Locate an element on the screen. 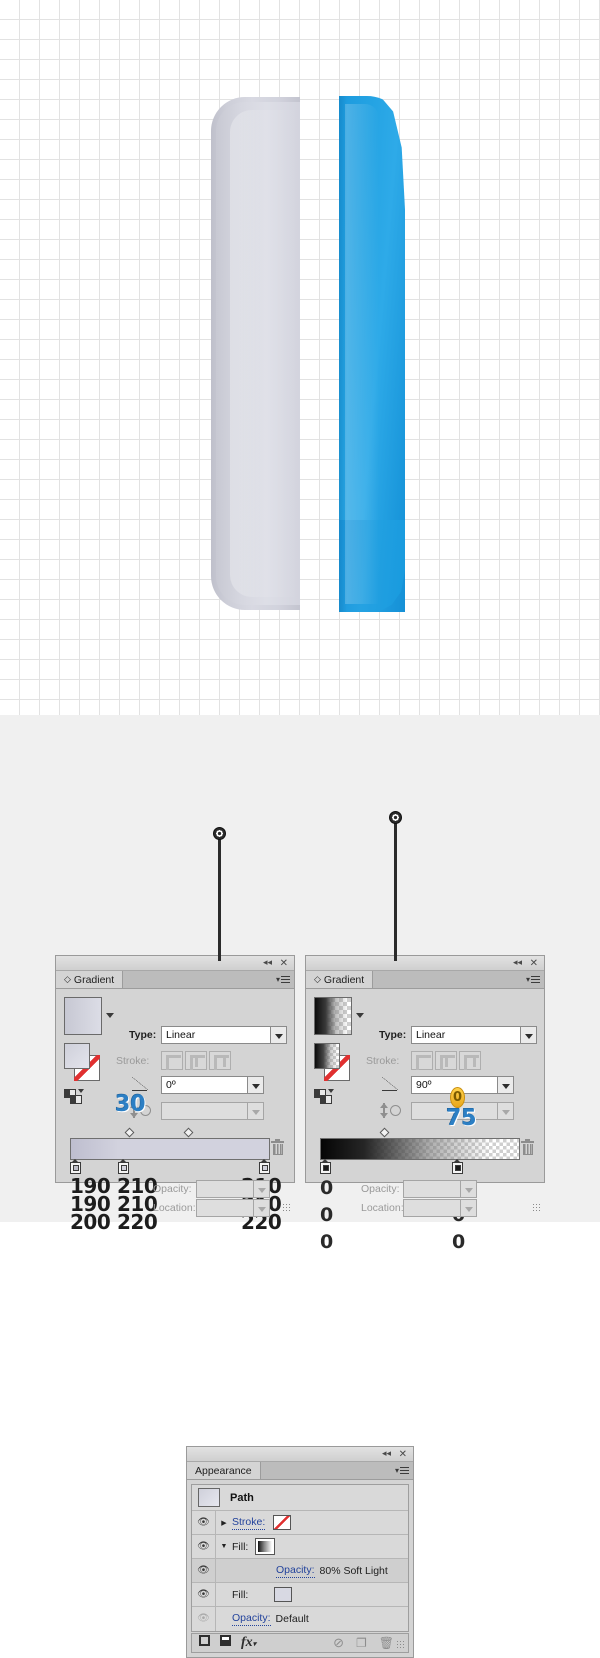 Image resolution: width=600 pixels, height=1658 pixels. appearance-row-fill-solid: 👁 Fill: is located at coordinates (300, 1594).